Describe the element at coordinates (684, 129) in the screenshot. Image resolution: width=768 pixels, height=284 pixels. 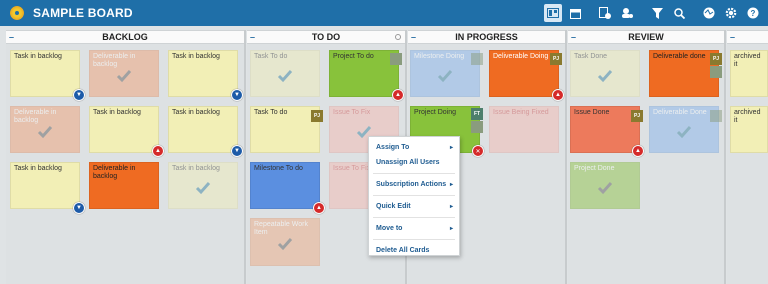
I see `card-deliverable: Deliverable Done` at that location.